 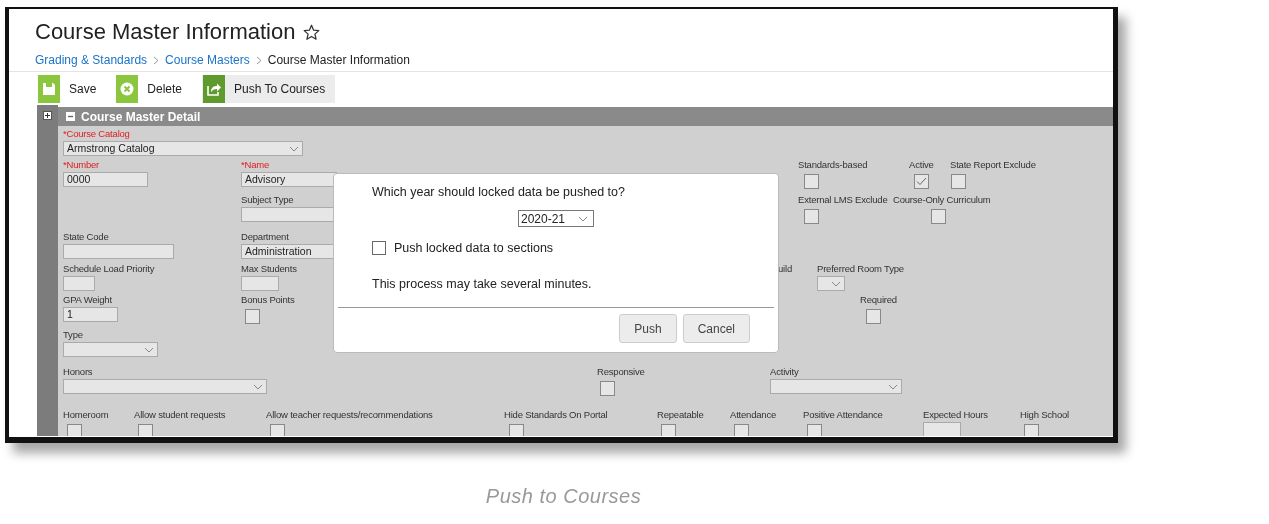 What do you see at coordinates (942, 199) in the screenshot?
I see `field-label: Course-Only Curriculum` at bounding box center [942, 199].